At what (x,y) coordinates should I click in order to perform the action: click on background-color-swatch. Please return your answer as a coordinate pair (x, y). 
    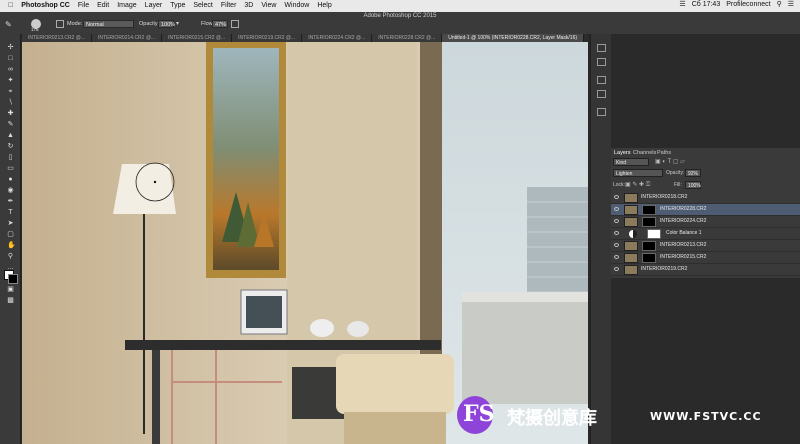
    Looking at the image, I should click on (13, 279).